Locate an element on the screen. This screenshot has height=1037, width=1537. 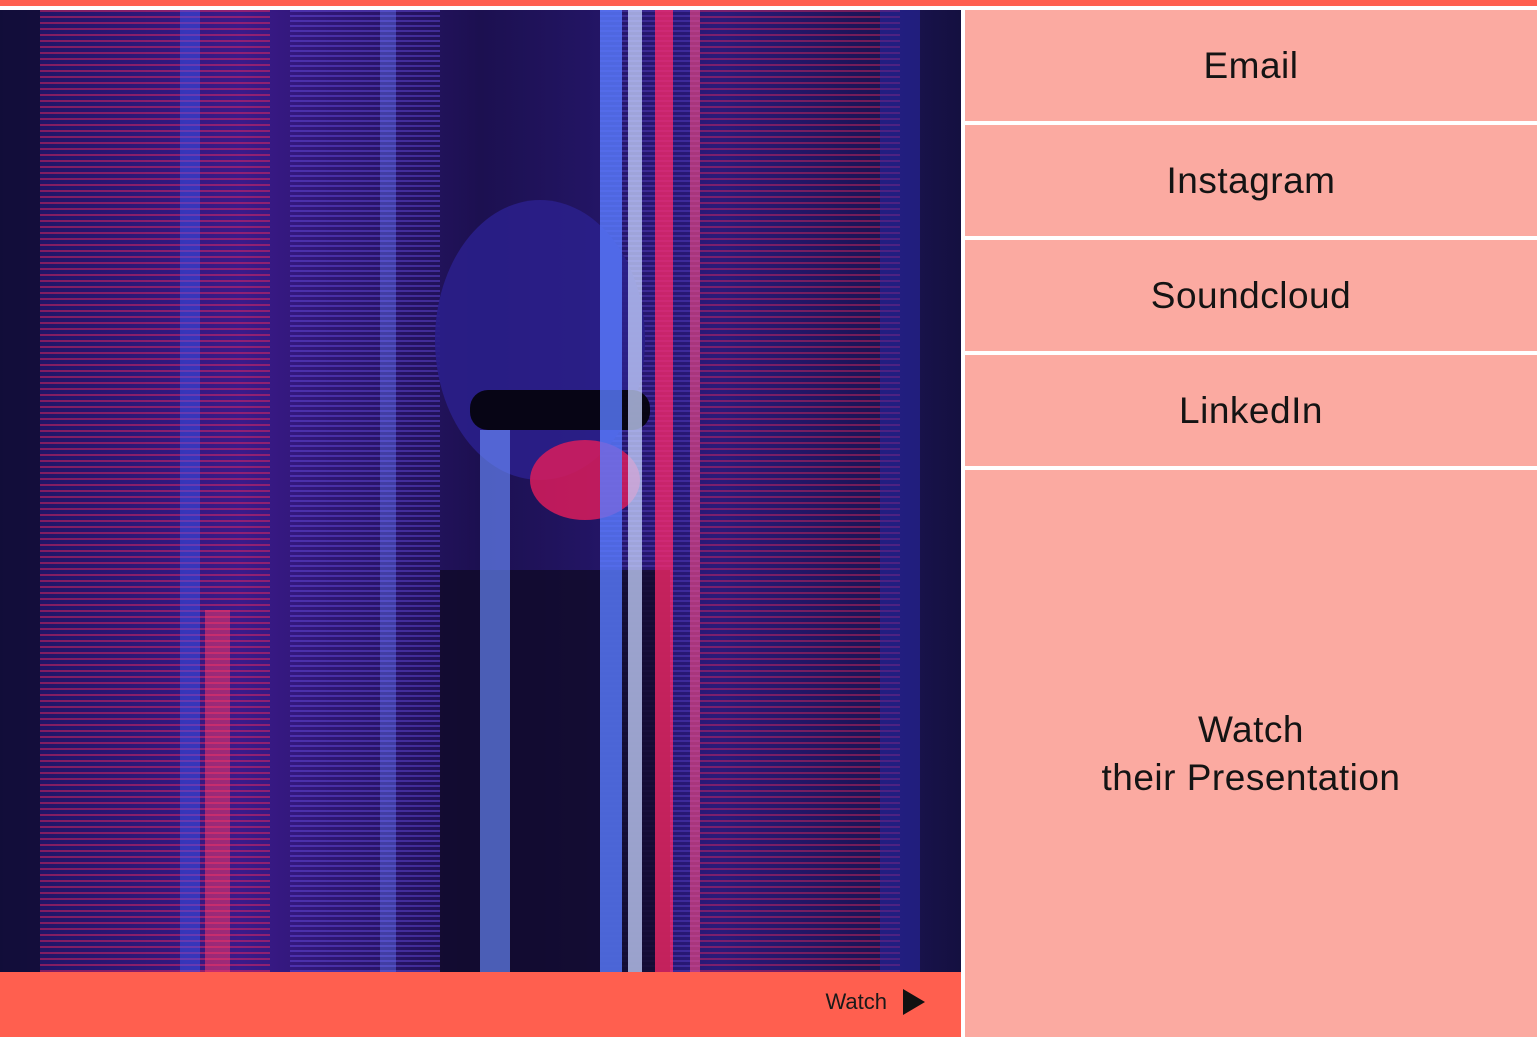
linkedin-link-label: LinkedIn is located at coordinates (1251, 410).